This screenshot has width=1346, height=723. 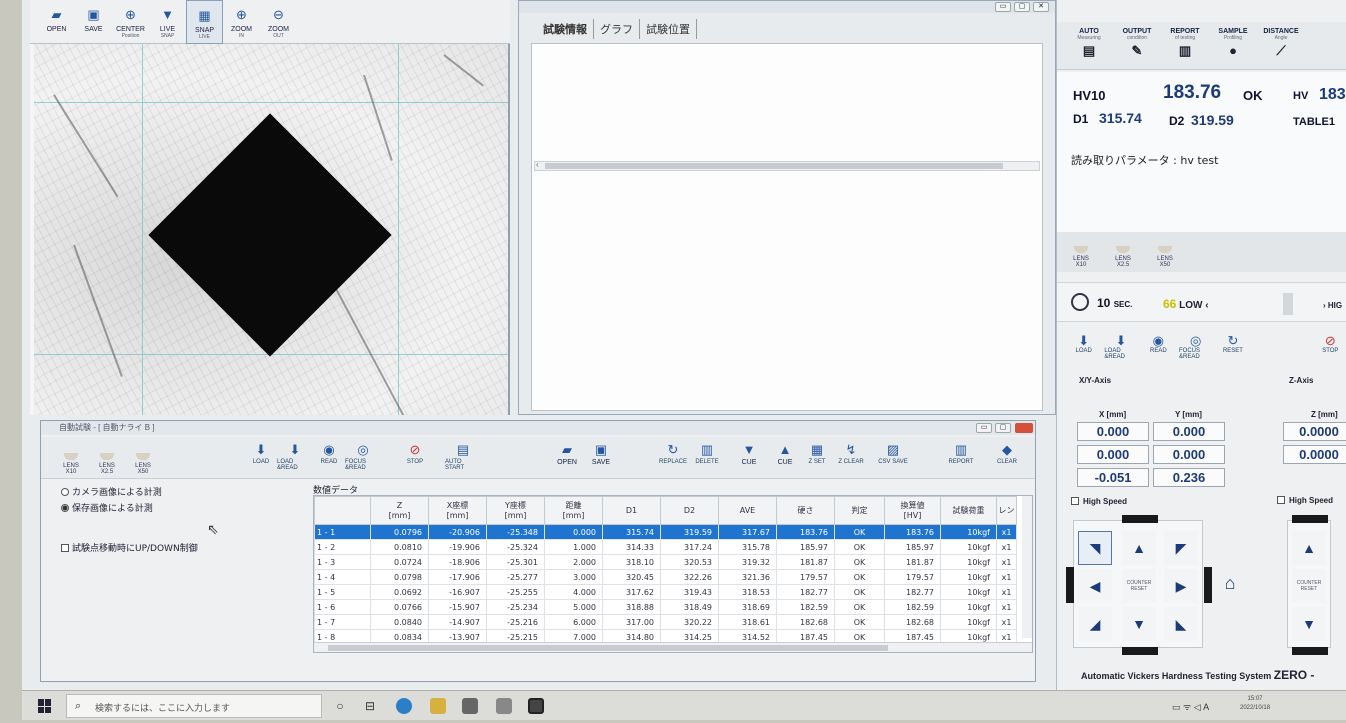 What do you see at coordinates (968, 510) in the screenshot?
I see `column-header: 試験荷重` at bounding box center [968, 510].